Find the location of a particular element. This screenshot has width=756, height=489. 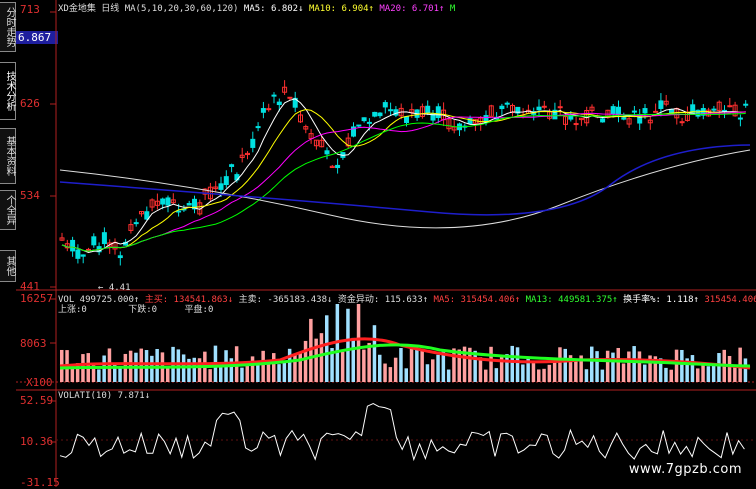

vol-extra-value: 315454.406↑ is located at coordinates (730, 300).